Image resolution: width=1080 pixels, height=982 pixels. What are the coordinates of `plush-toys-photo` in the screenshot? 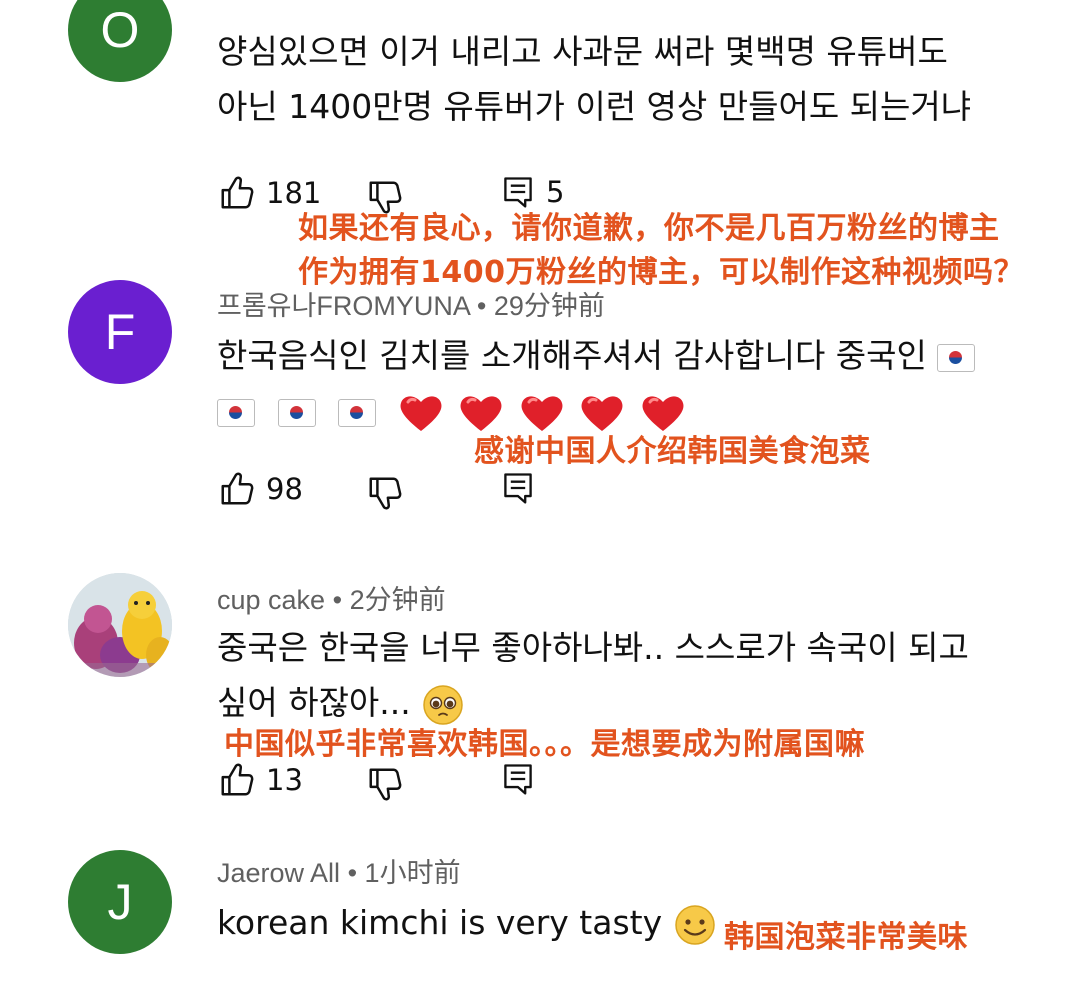 It's located at (120, 625).